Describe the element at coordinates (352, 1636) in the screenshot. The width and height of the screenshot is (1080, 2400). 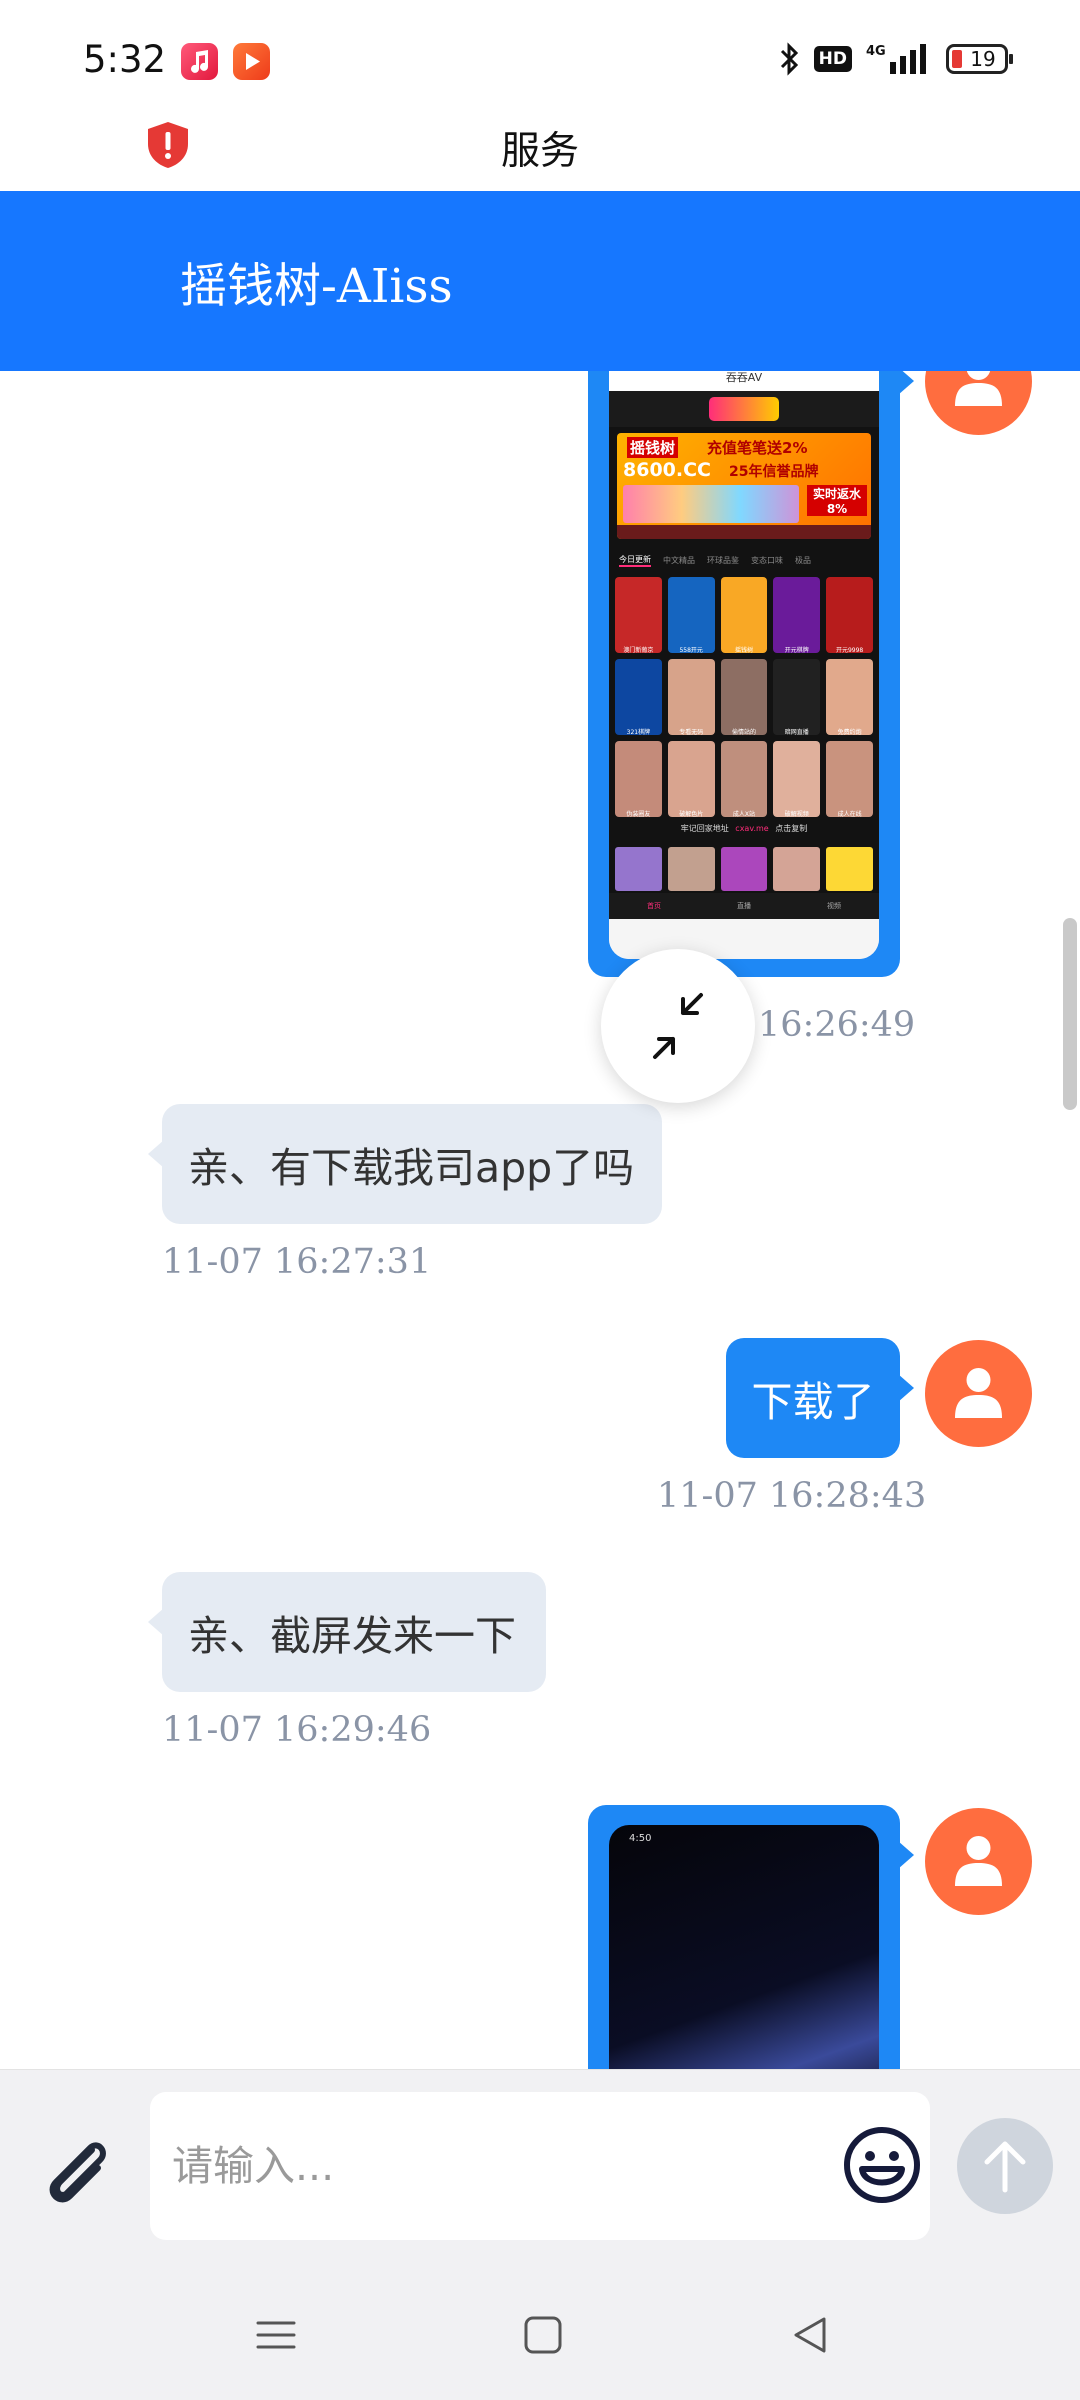
I see `message-text: 亲、截屏发来一下` at that location.